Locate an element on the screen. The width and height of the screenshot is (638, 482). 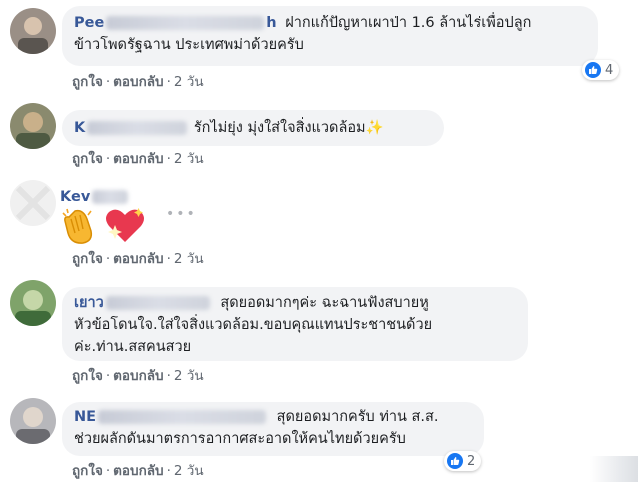
reaction-count: 2 is located at coordinates (463, 461).